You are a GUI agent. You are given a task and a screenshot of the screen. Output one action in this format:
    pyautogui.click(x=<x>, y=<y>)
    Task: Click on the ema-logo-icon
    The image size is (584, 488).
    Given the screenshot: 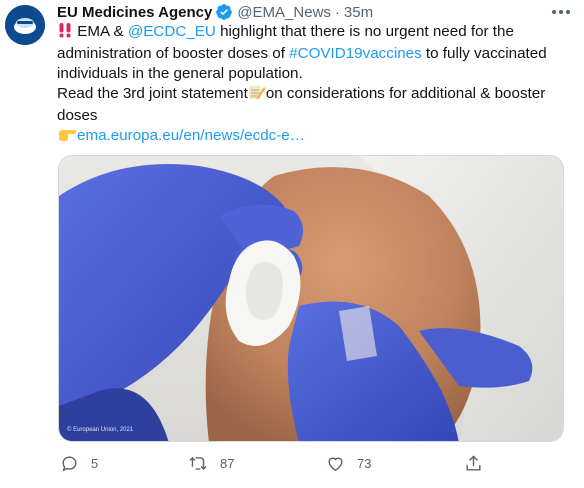 What is the action you would take?
    pyautogui.click(x=25, y=25)
    